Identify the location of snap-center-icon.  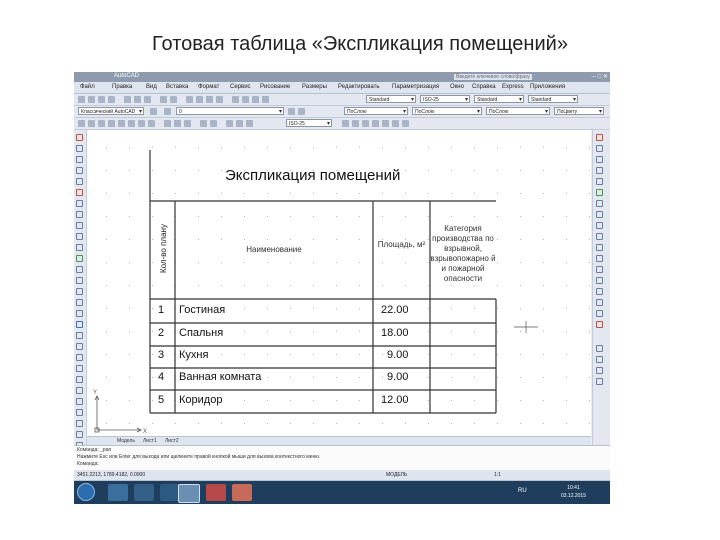
(599, 381).